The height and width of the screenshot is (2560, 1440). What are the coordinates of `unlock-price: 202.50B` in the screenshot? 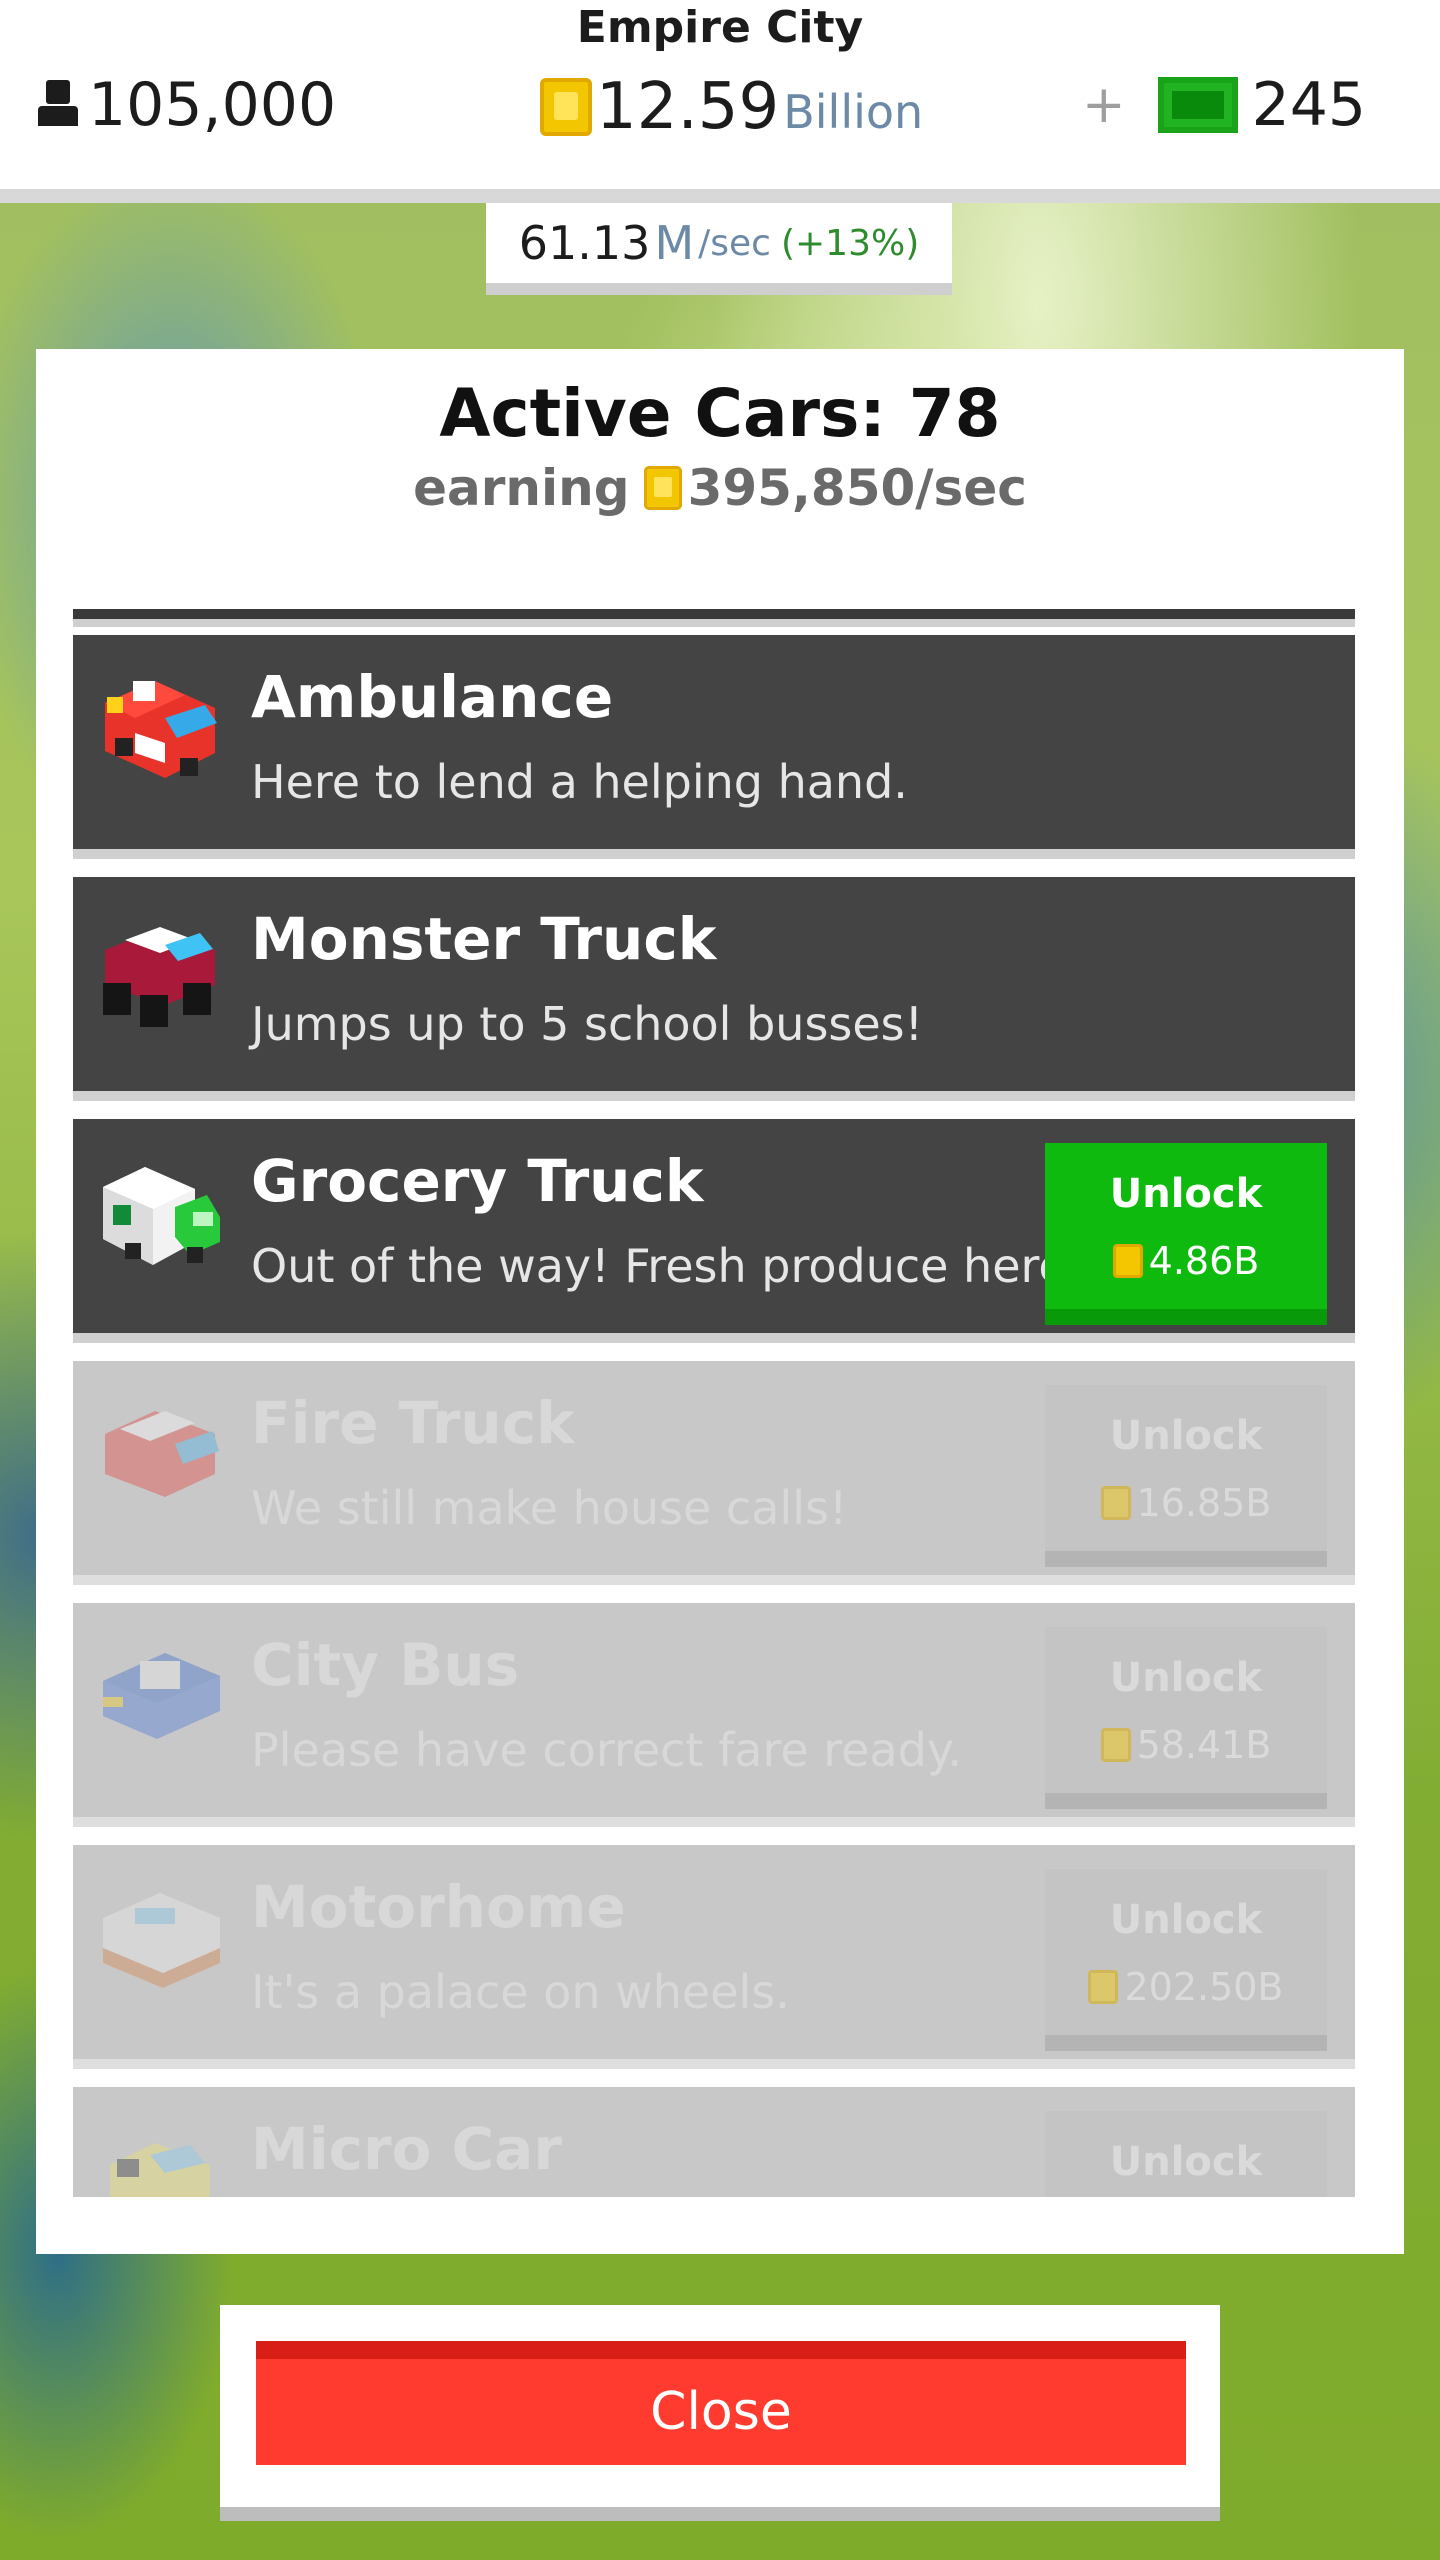 It's located at (1186, 1987).